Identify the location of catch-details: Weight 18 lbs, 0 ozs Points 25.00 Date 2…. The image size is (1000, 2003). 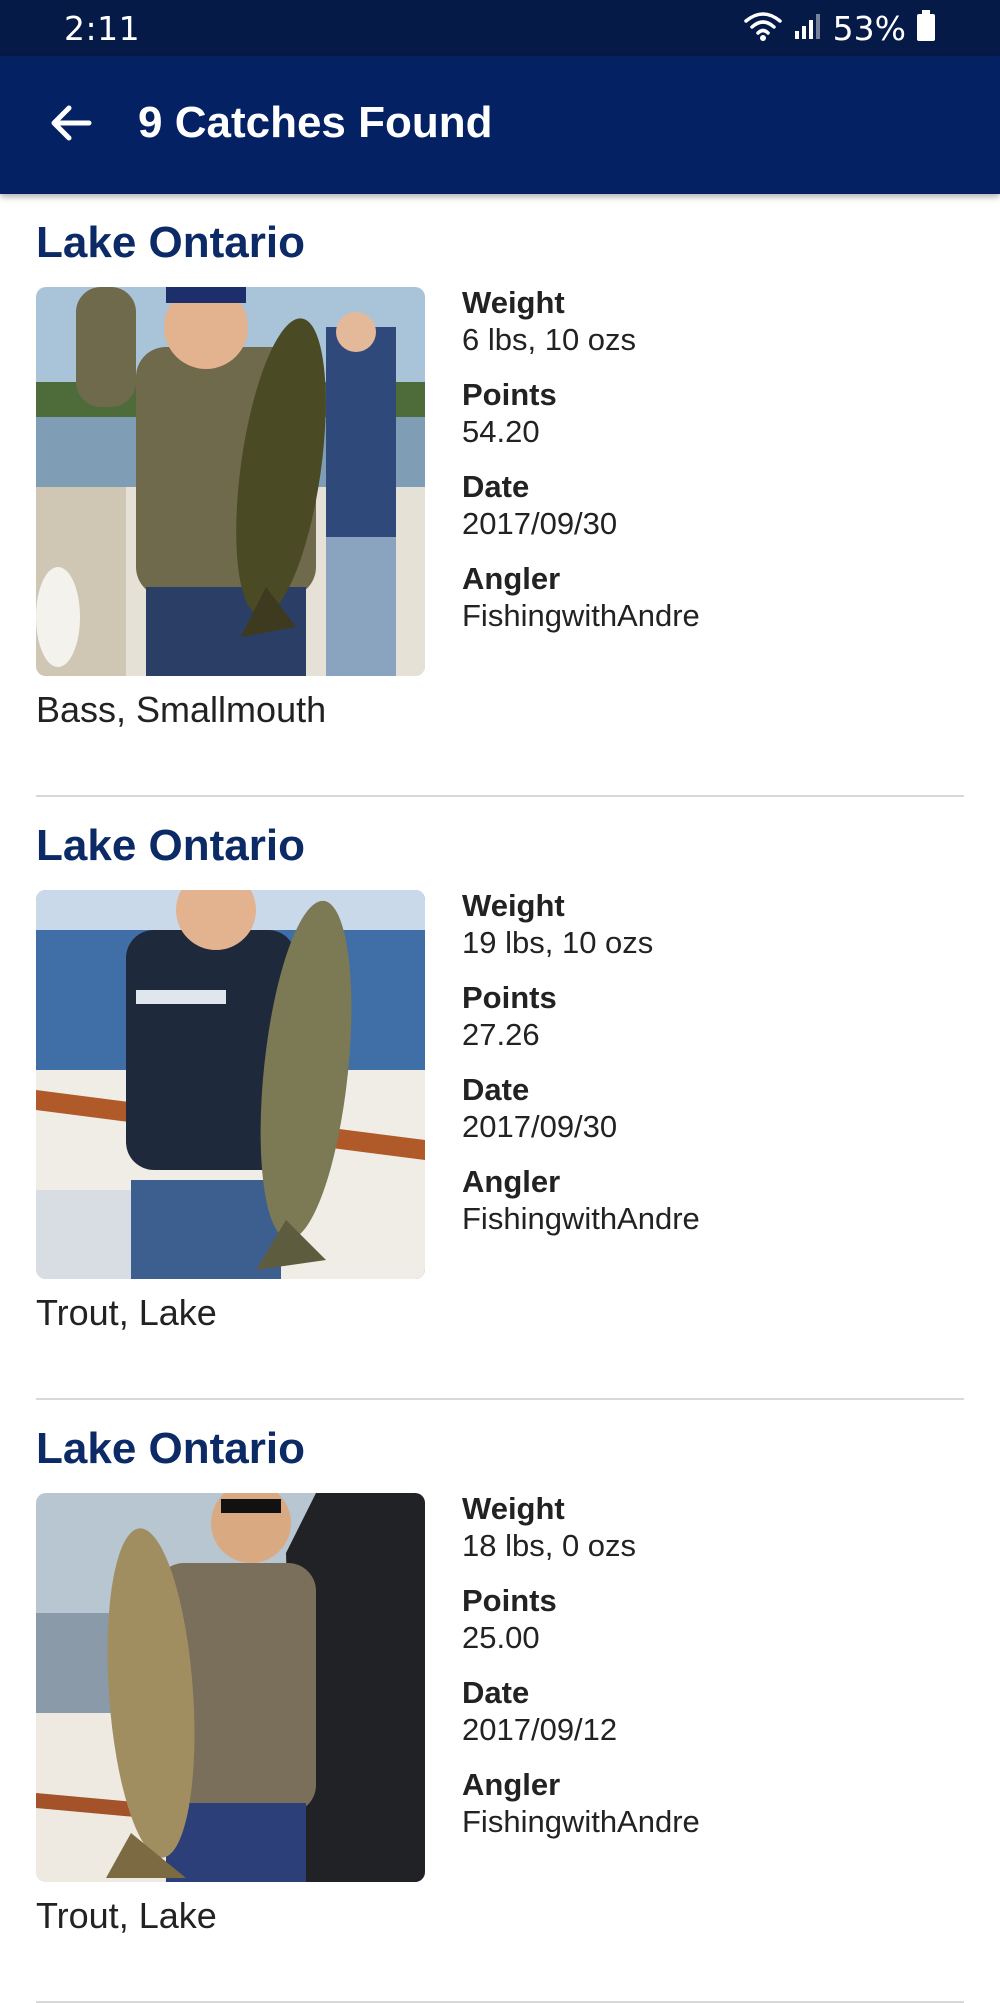
(581, 1674).